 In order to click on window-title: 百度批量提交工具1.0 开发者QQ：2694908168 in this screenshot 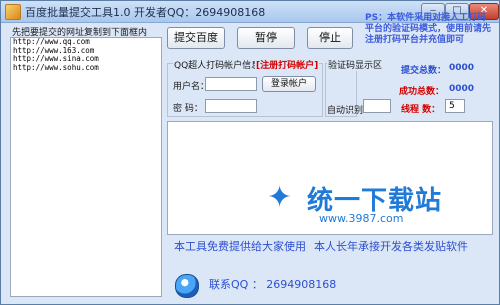, I will do `click(145, 12)`.